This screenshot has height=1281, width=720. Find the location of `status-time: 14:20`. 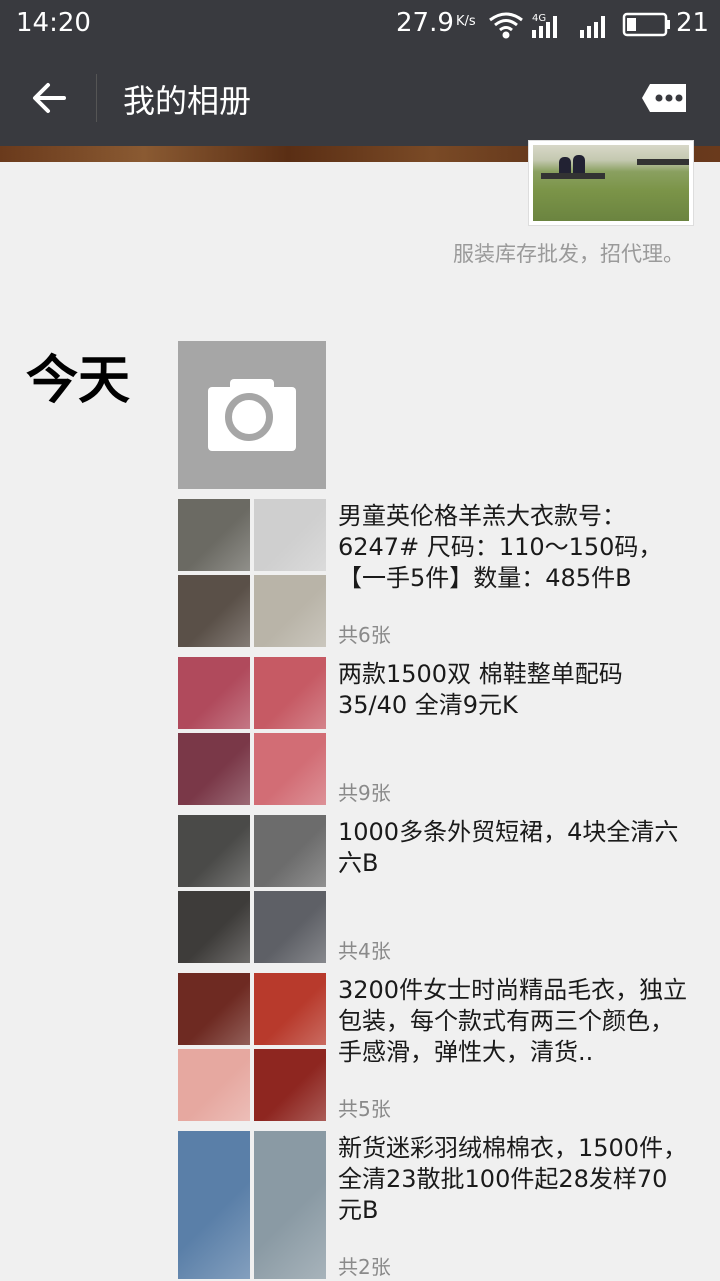

status-time: 14:20 is located at coordinates (53, 23).